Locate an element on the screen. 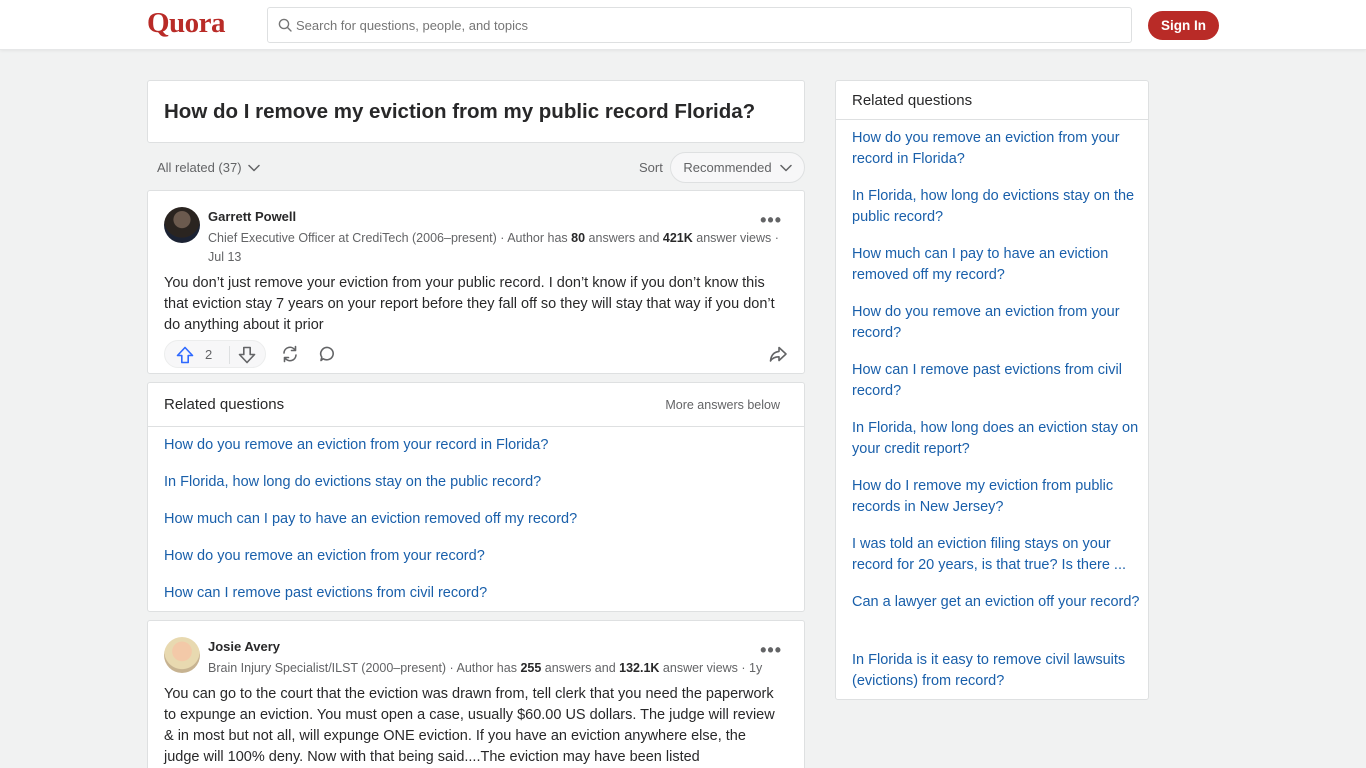  share-repost-icon is located at coordinates (290, 354).